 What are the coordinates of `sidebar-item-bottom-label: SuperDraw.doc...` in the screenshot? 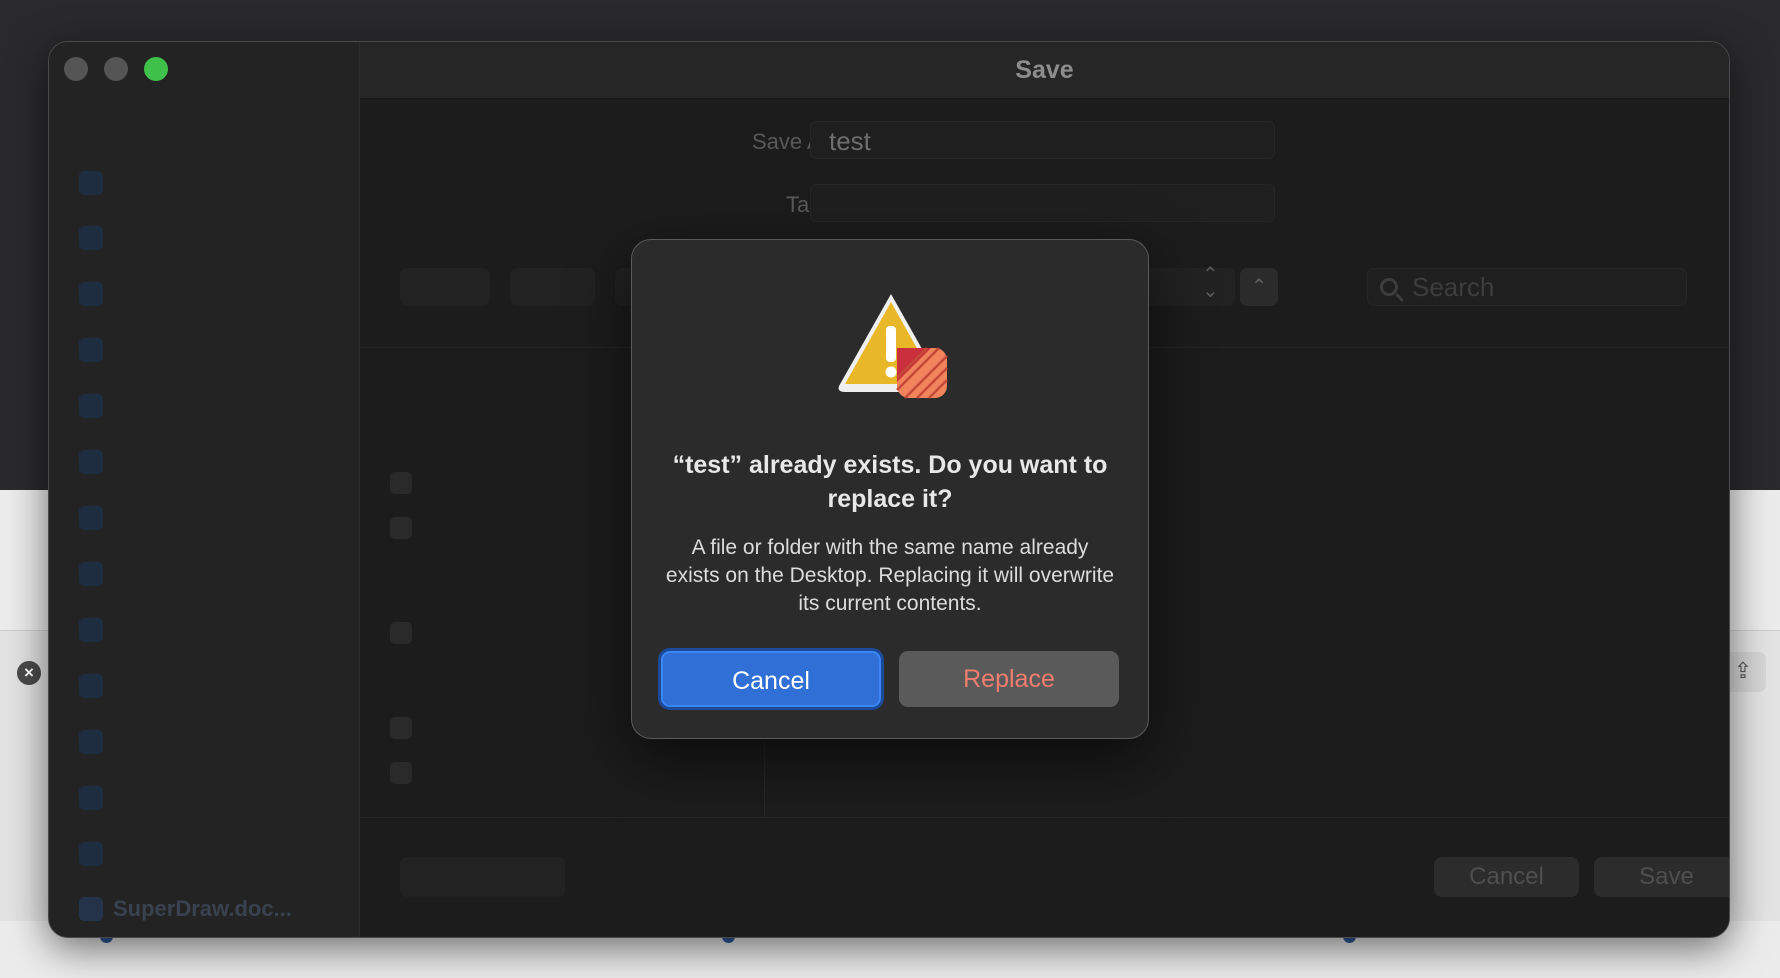 It's located at (202, 908).